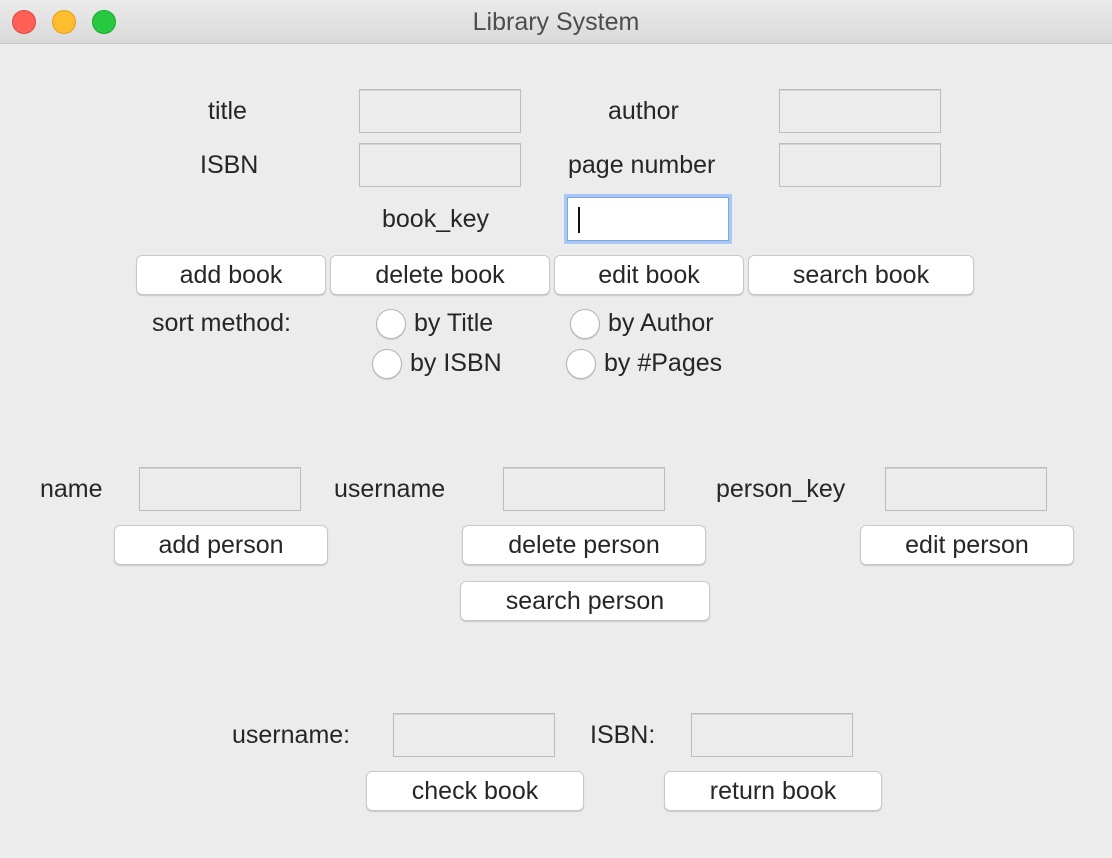  What do you see at coordinates (221, 545) in the screenshot?
I see `add-person-button: add person` at bounding box center [221, 545].